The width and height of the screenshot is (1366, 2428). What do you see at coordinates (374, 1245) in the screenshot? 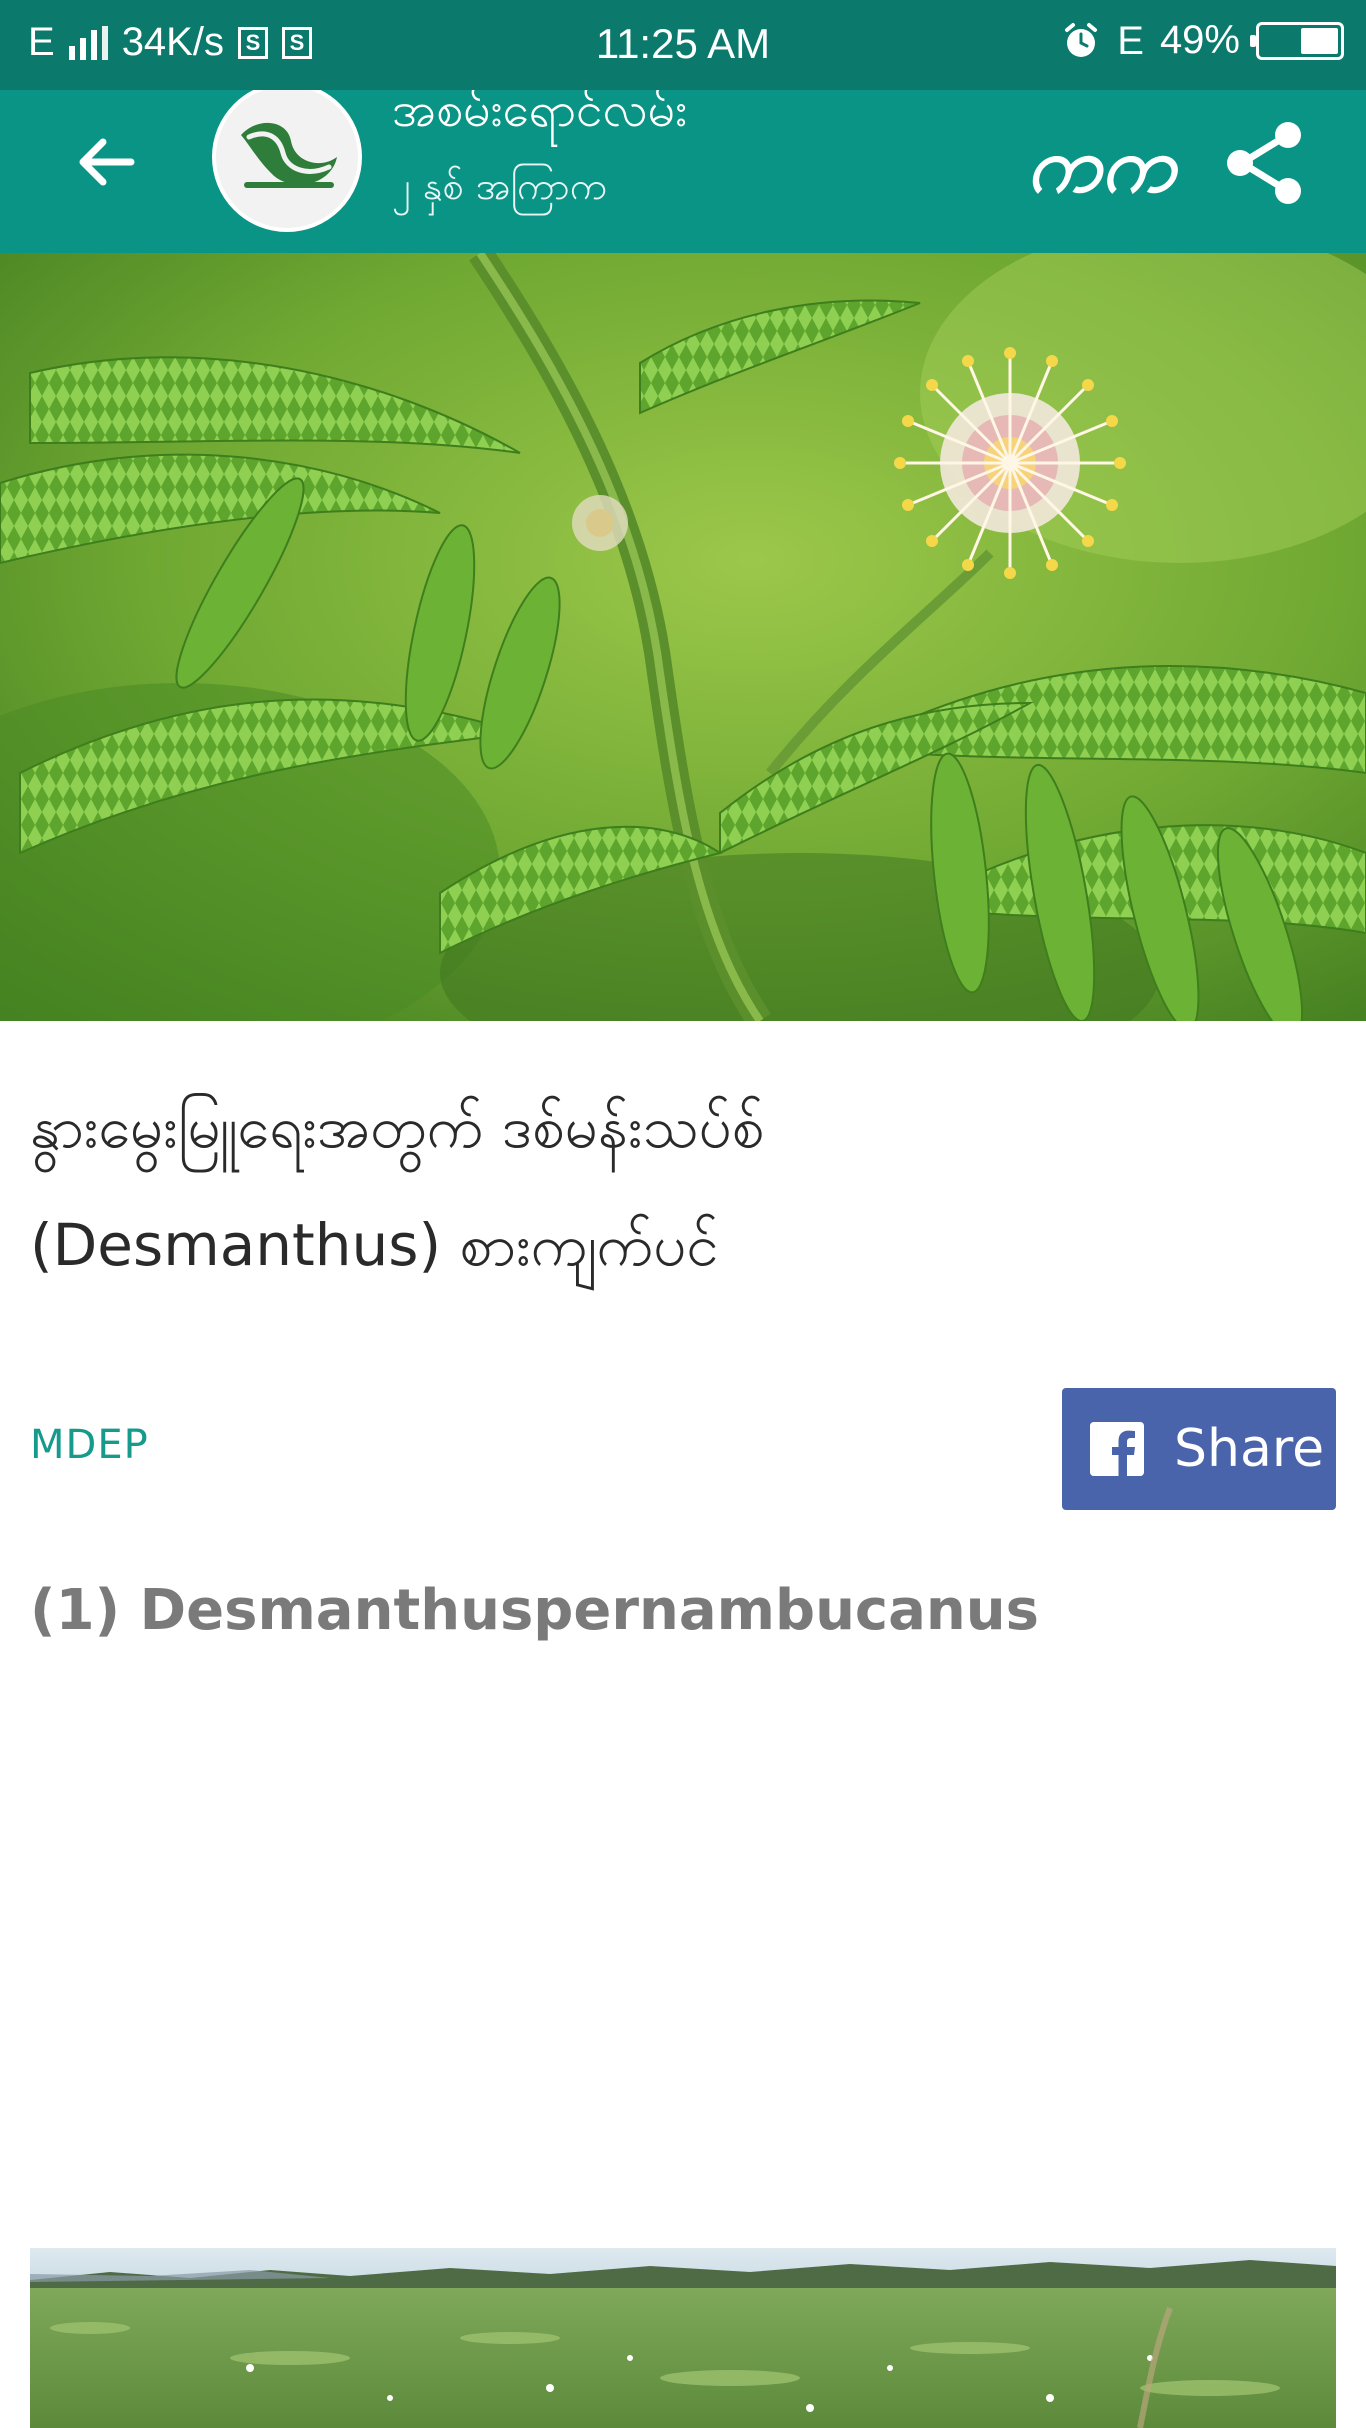
I see `article-title-line-2: (Desmanthus) စားကျက်ပင်` at bounding box center [374, 1245].